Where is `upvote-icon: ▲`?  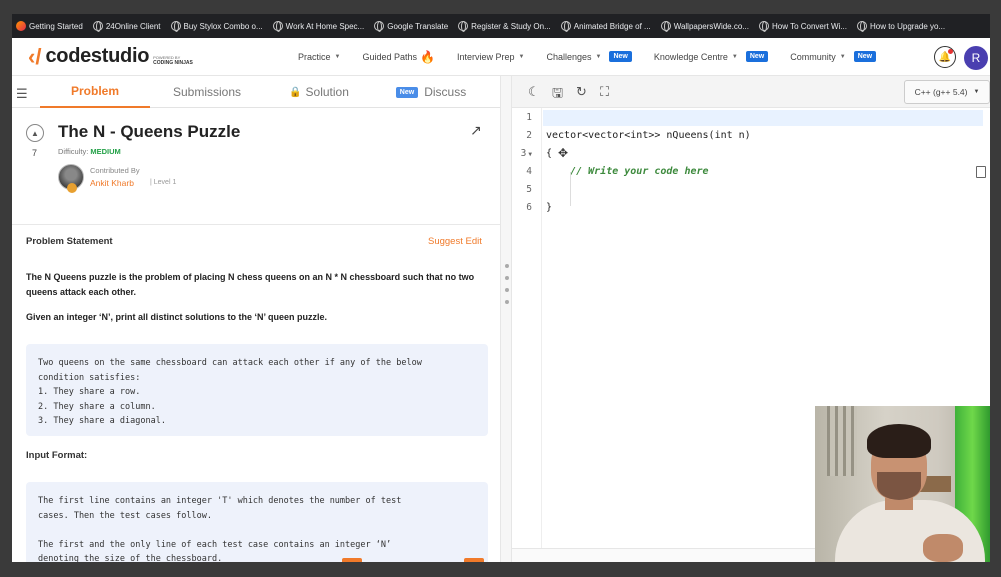 upvote-icon: ▲ is located at coordinates (35, 133).